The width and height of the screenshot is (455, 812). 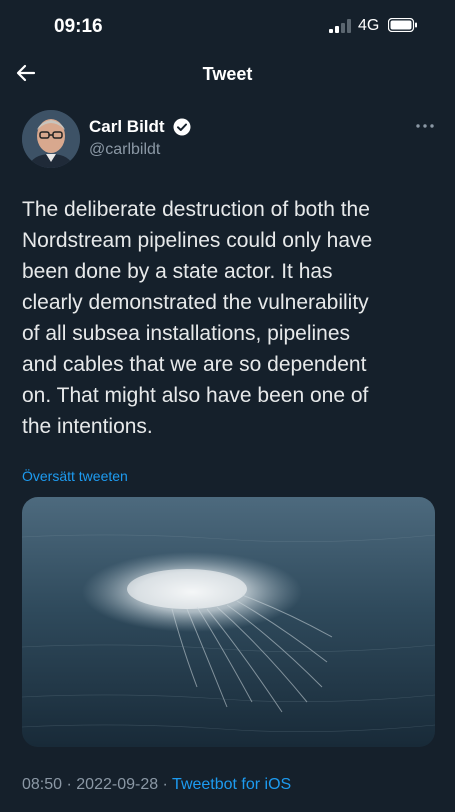 What do you see at coordinates (124, 150) in the screenshot?
I see `author-handle: @carlbildt` at bounding box center [124, 150].